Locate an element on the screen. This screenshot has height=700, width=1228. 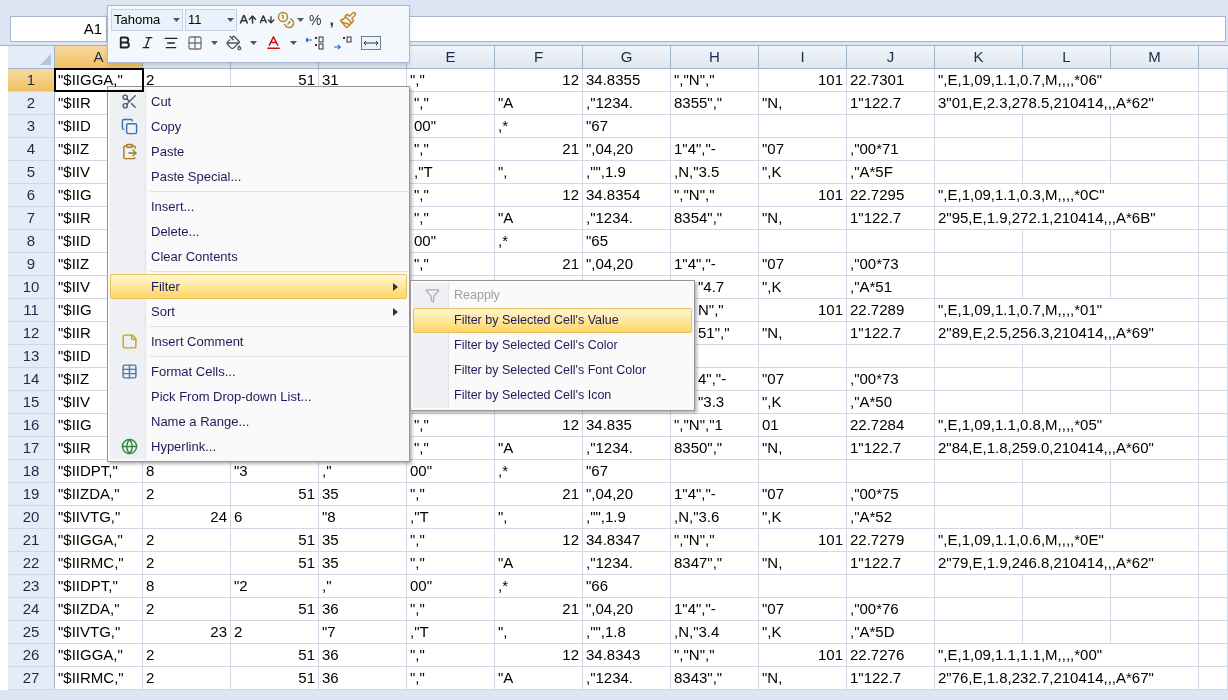
column-header: M is located at coordinates (1155, 57).